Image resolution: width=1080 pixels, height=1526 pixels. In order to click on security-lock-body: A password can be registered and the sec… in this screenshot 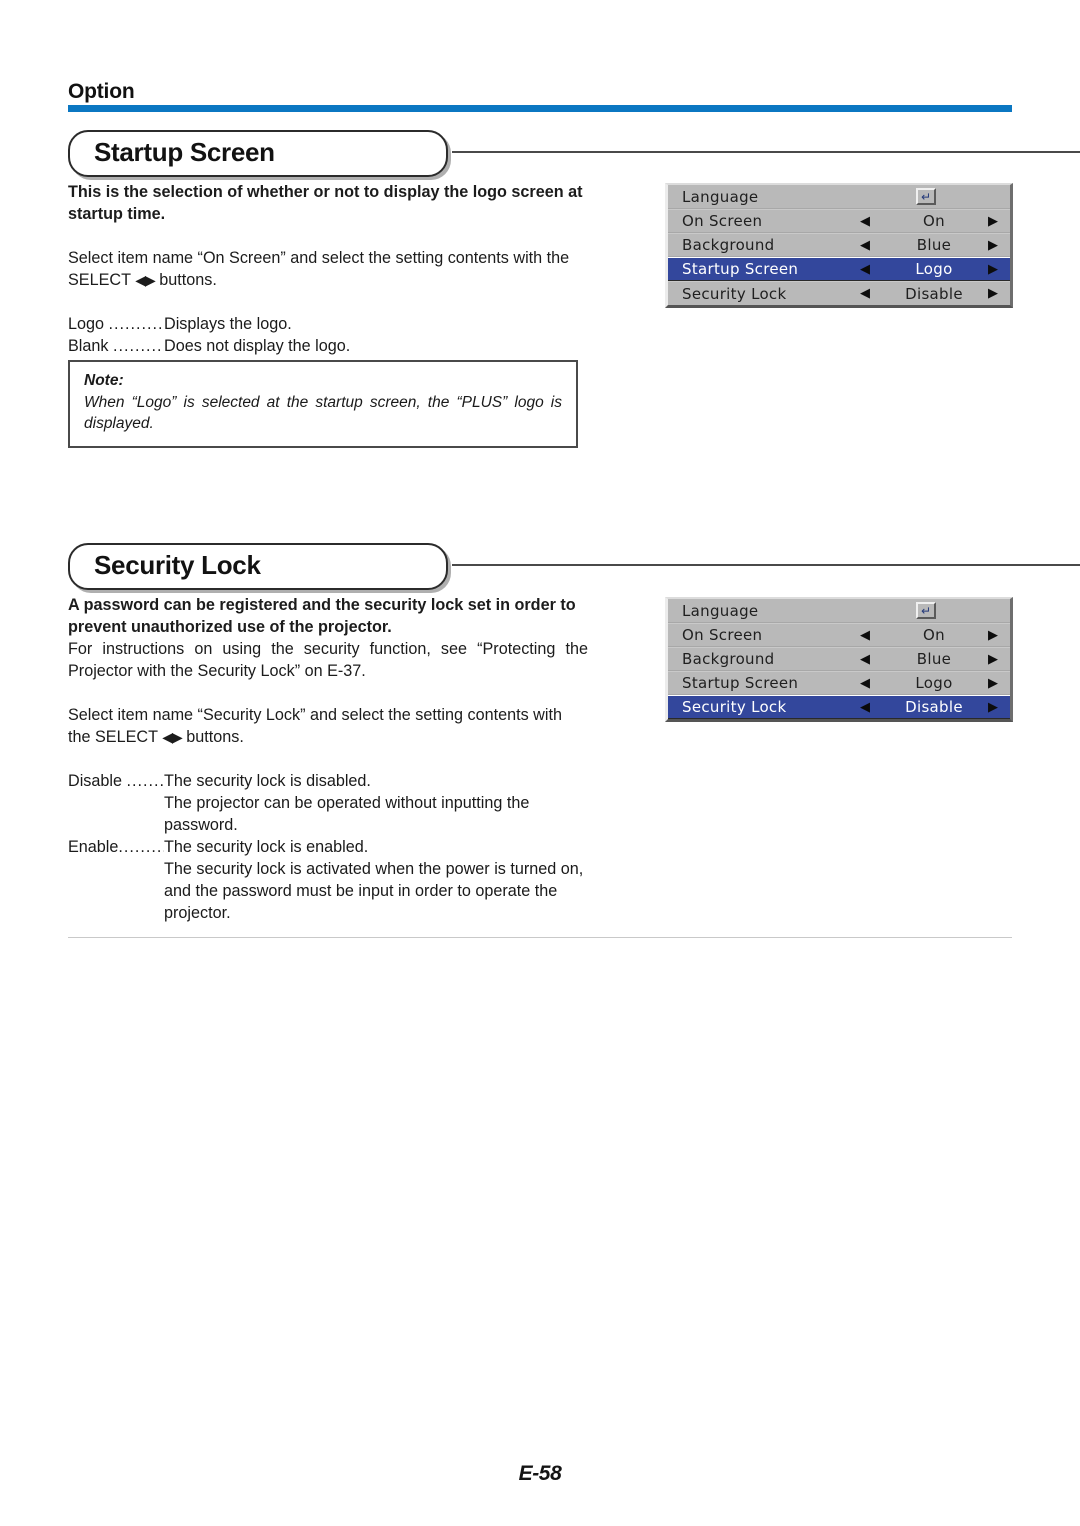, I will do `click(328, 759)`.